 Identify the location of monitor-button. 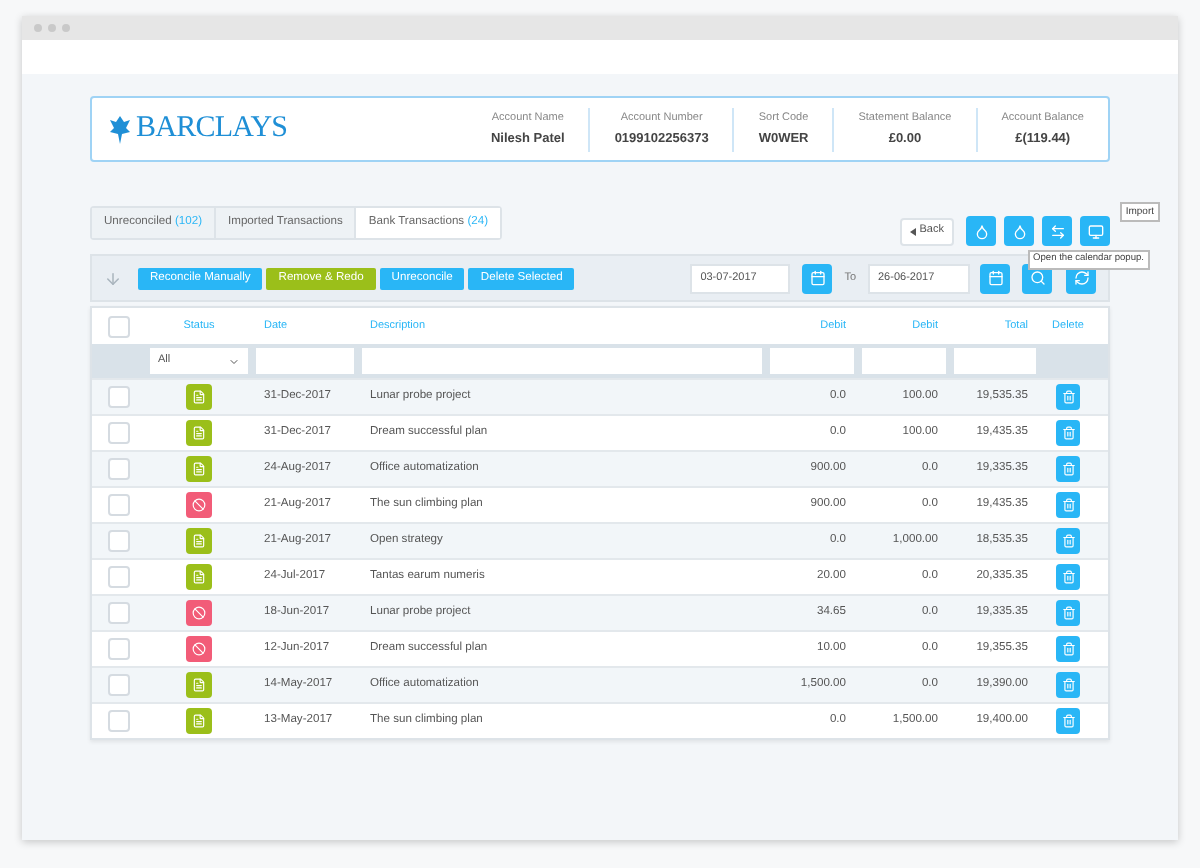
(1095, 231).